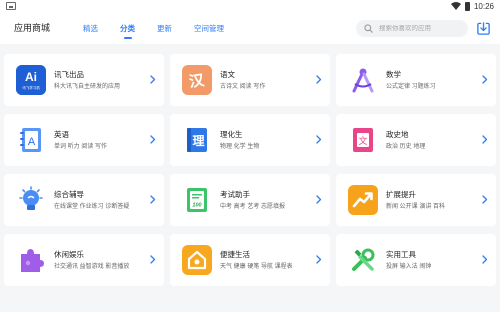 Image resolution: width=500 pixels, height=312 pixels. Describe the element at coordinates (11, 6) in the screenshot. I see `notification-image-icon` at that location.